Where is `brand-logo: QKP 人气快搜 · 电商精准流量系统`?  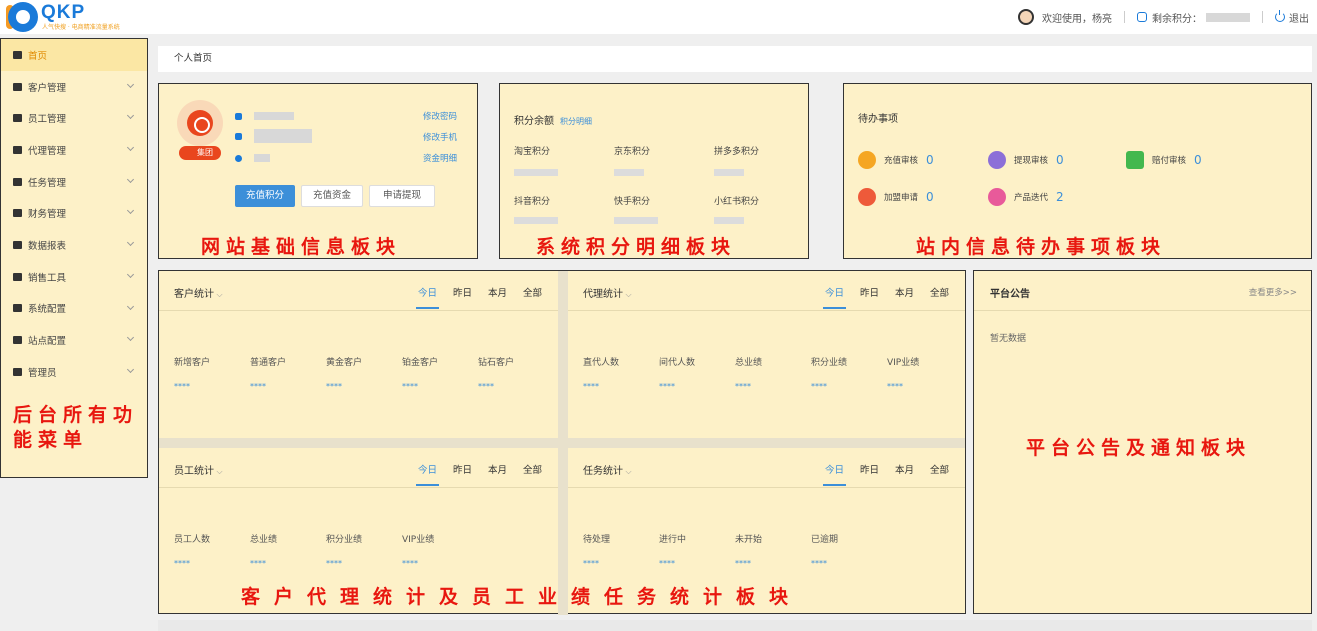
brand-logo: QKP 人气快搜 · 电商精准流量系统 is located at coordinates (70, 17).